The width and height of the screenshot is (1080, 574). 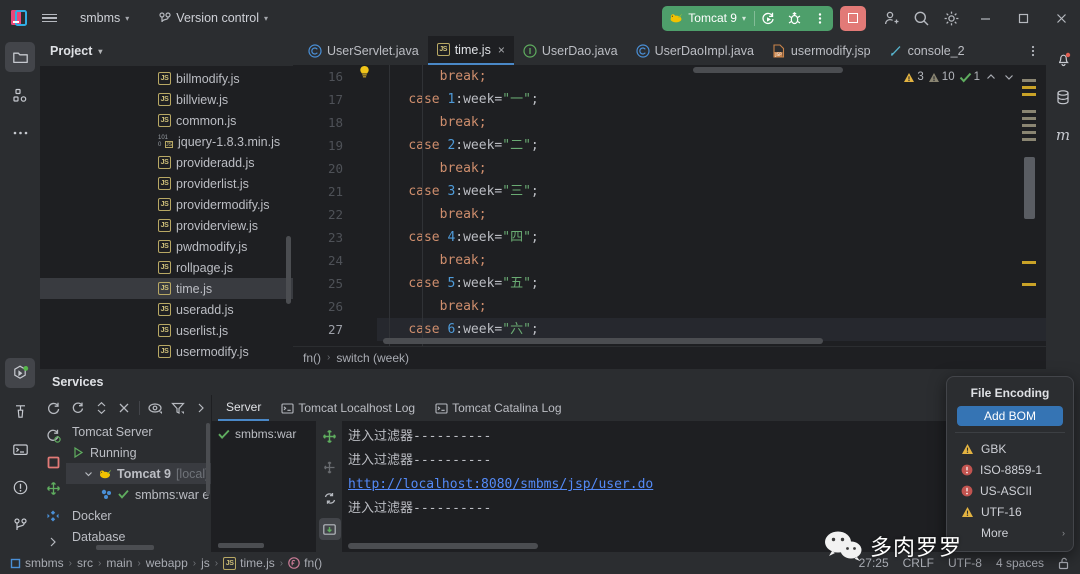 I want to click on tab-console-2: console_2, so click(x=927, y=50).